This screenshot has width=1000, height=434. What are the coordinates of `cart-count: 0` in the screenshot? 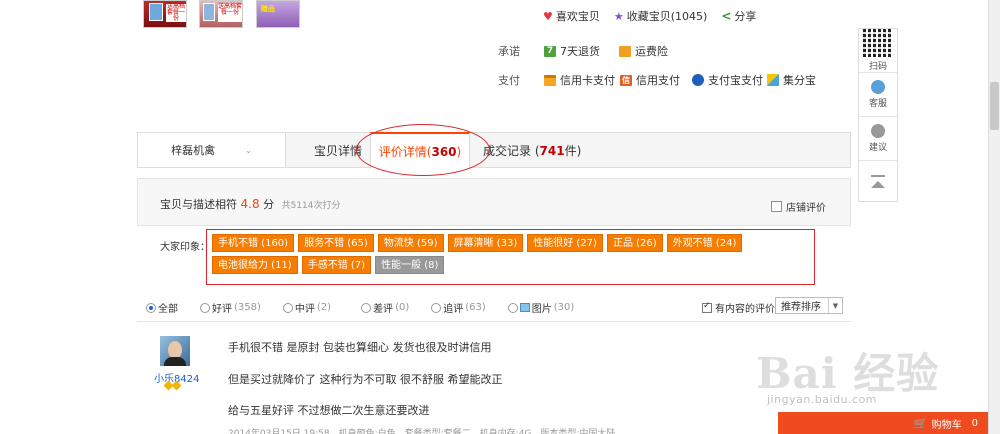 It's located at (974, 423).